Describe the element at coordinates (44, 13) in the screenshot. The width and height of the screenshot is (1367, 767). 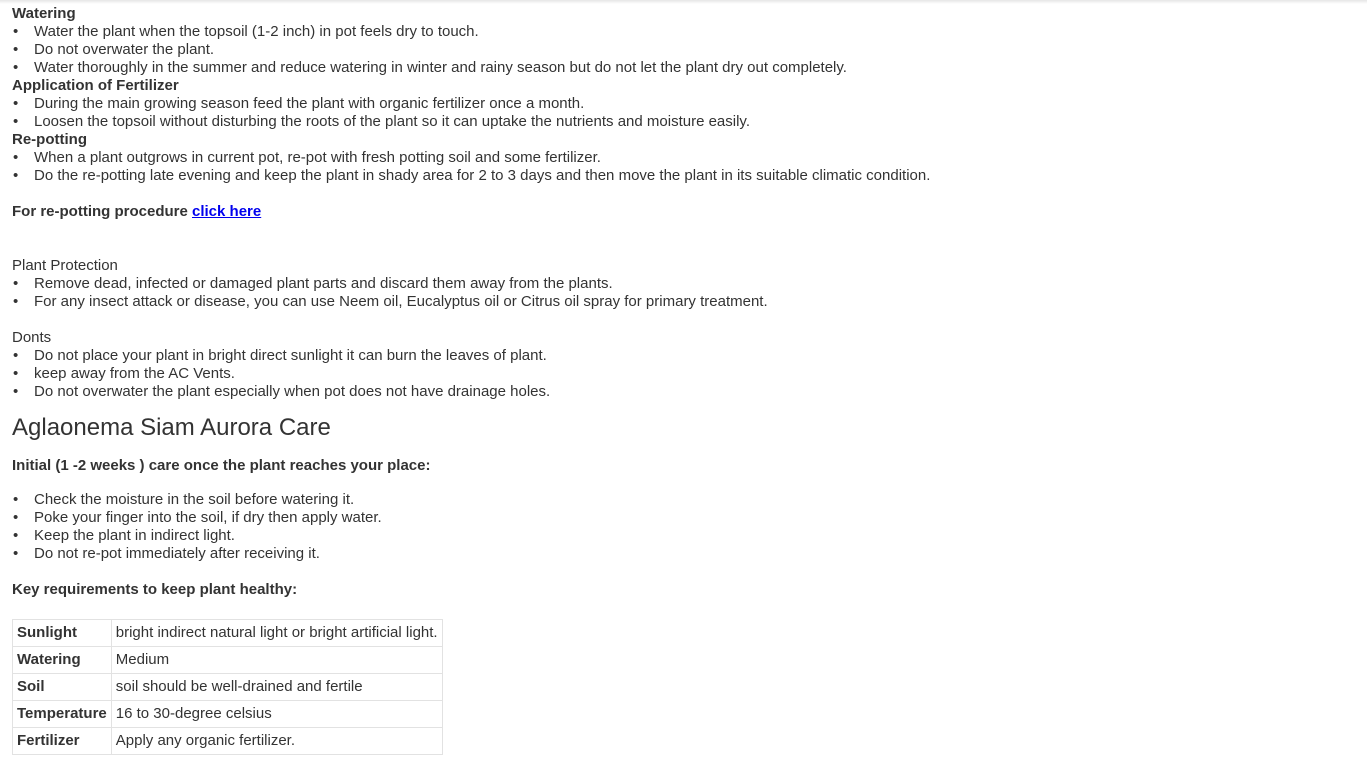
I see `watering-title: Watering` at that location.